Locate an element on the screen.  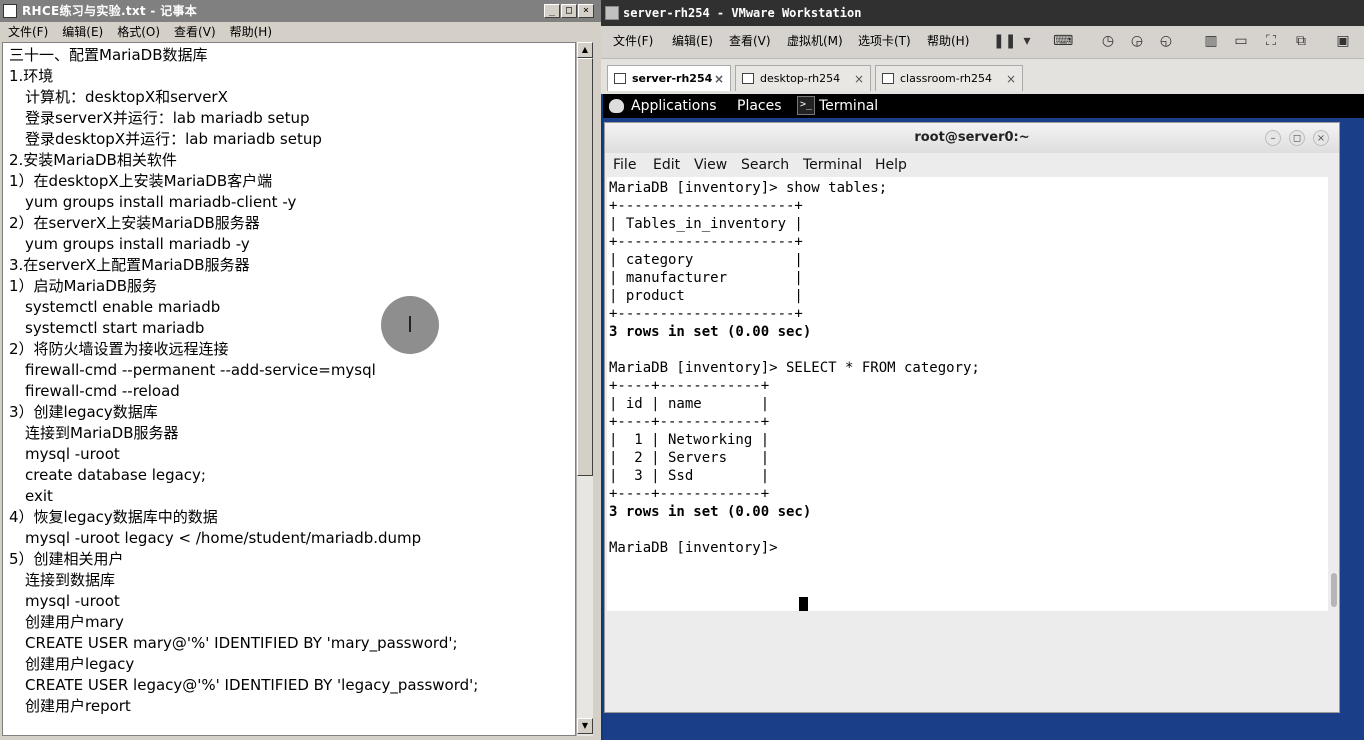
sidebar-icon: ▥ is located at coordinates (1211, 41).